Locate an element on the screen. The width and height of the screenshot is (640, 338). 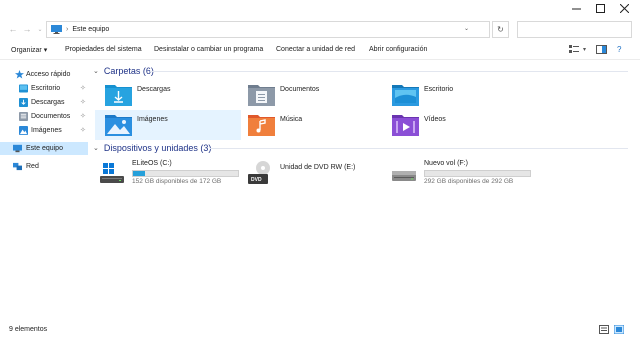
videos-folder-icon is located at coordinates (405, 125).